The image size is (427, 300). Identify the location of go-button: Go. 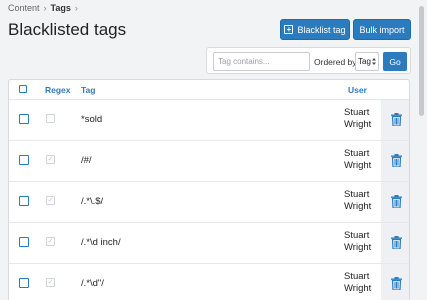
(395, 61).